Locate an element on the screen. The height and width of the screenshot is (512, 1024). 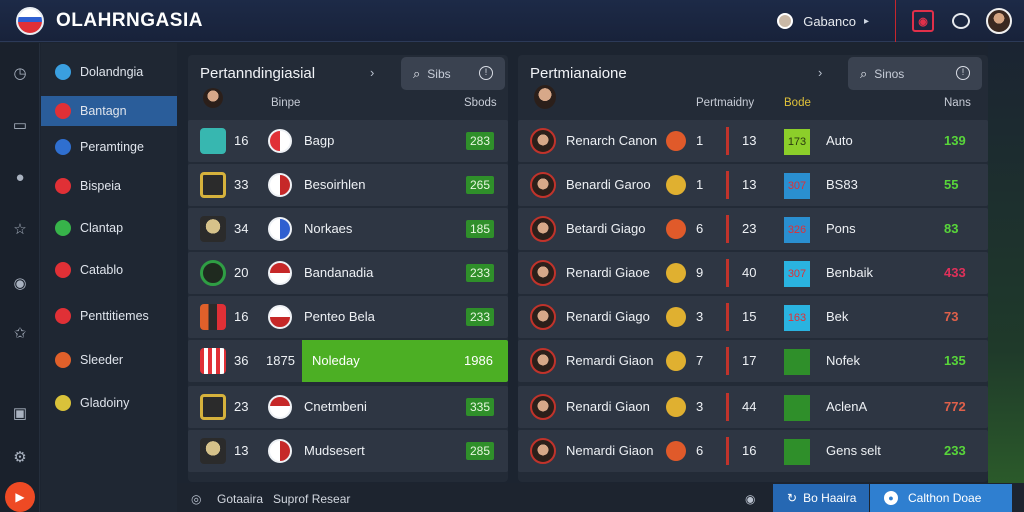
rating-badge: 173 is located at coordinates (797, 142).